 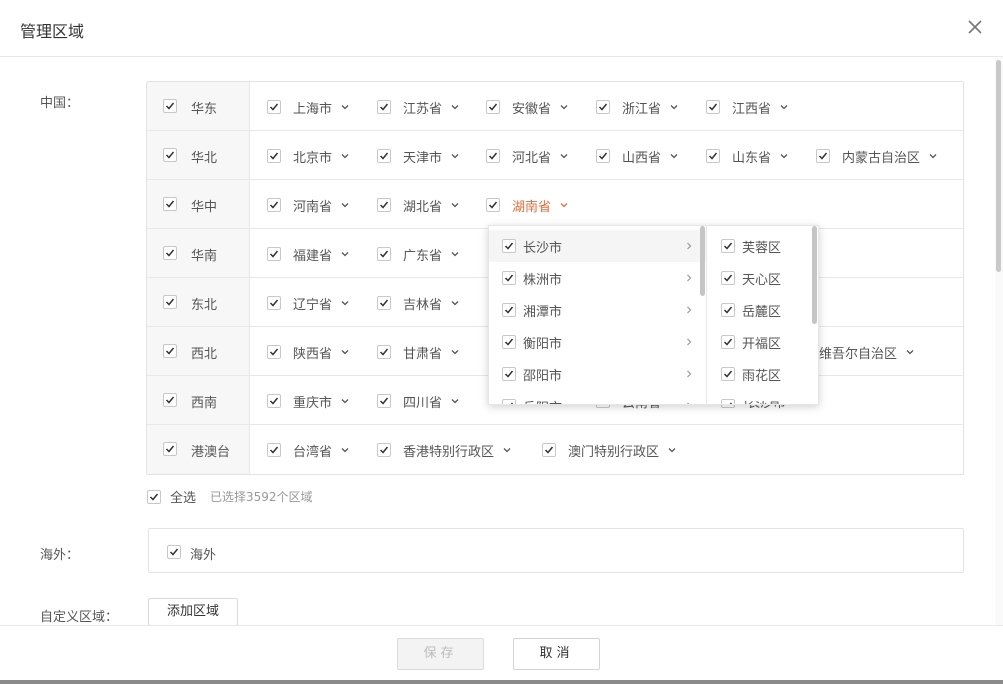 What do you see at coordinates (527, 156) in the screenshot?
I see `province-item: 河北省` at bounding box center [527, 156].